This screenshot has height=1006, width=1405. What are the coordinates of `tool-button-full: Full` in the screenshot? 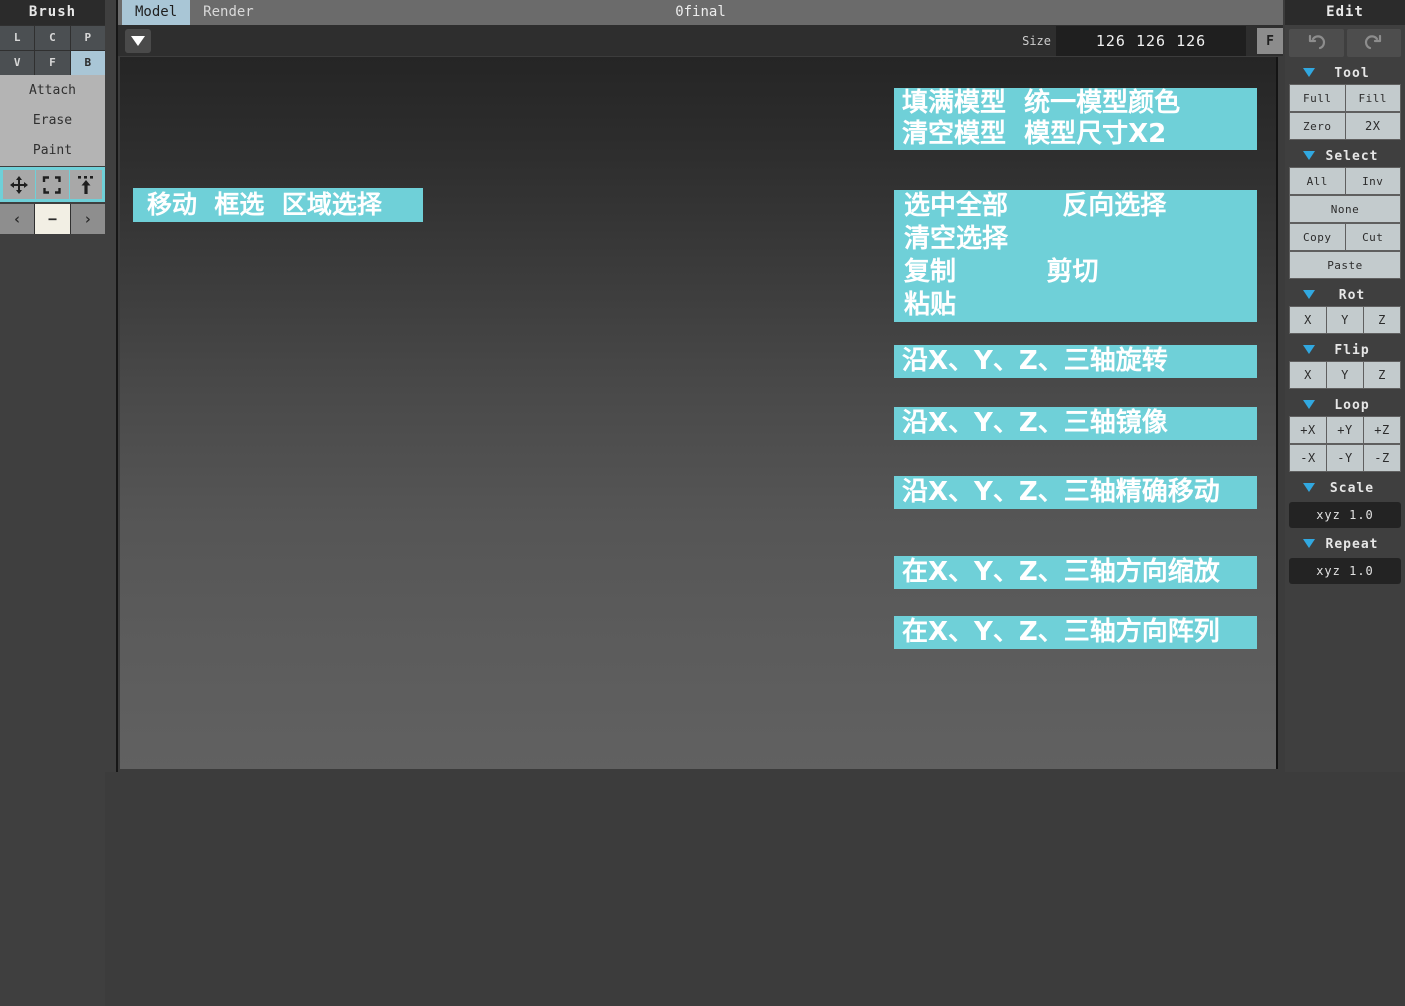 It's located at (1317, 98).